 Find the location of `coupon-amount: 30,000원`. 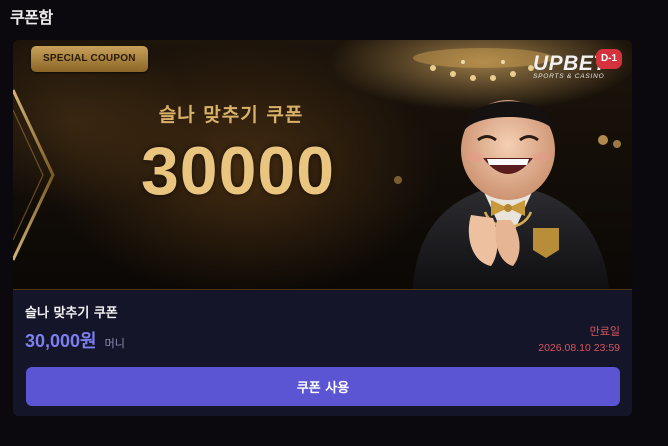

coupon-amount: 30,000원 is located at coordinates (61, 341).